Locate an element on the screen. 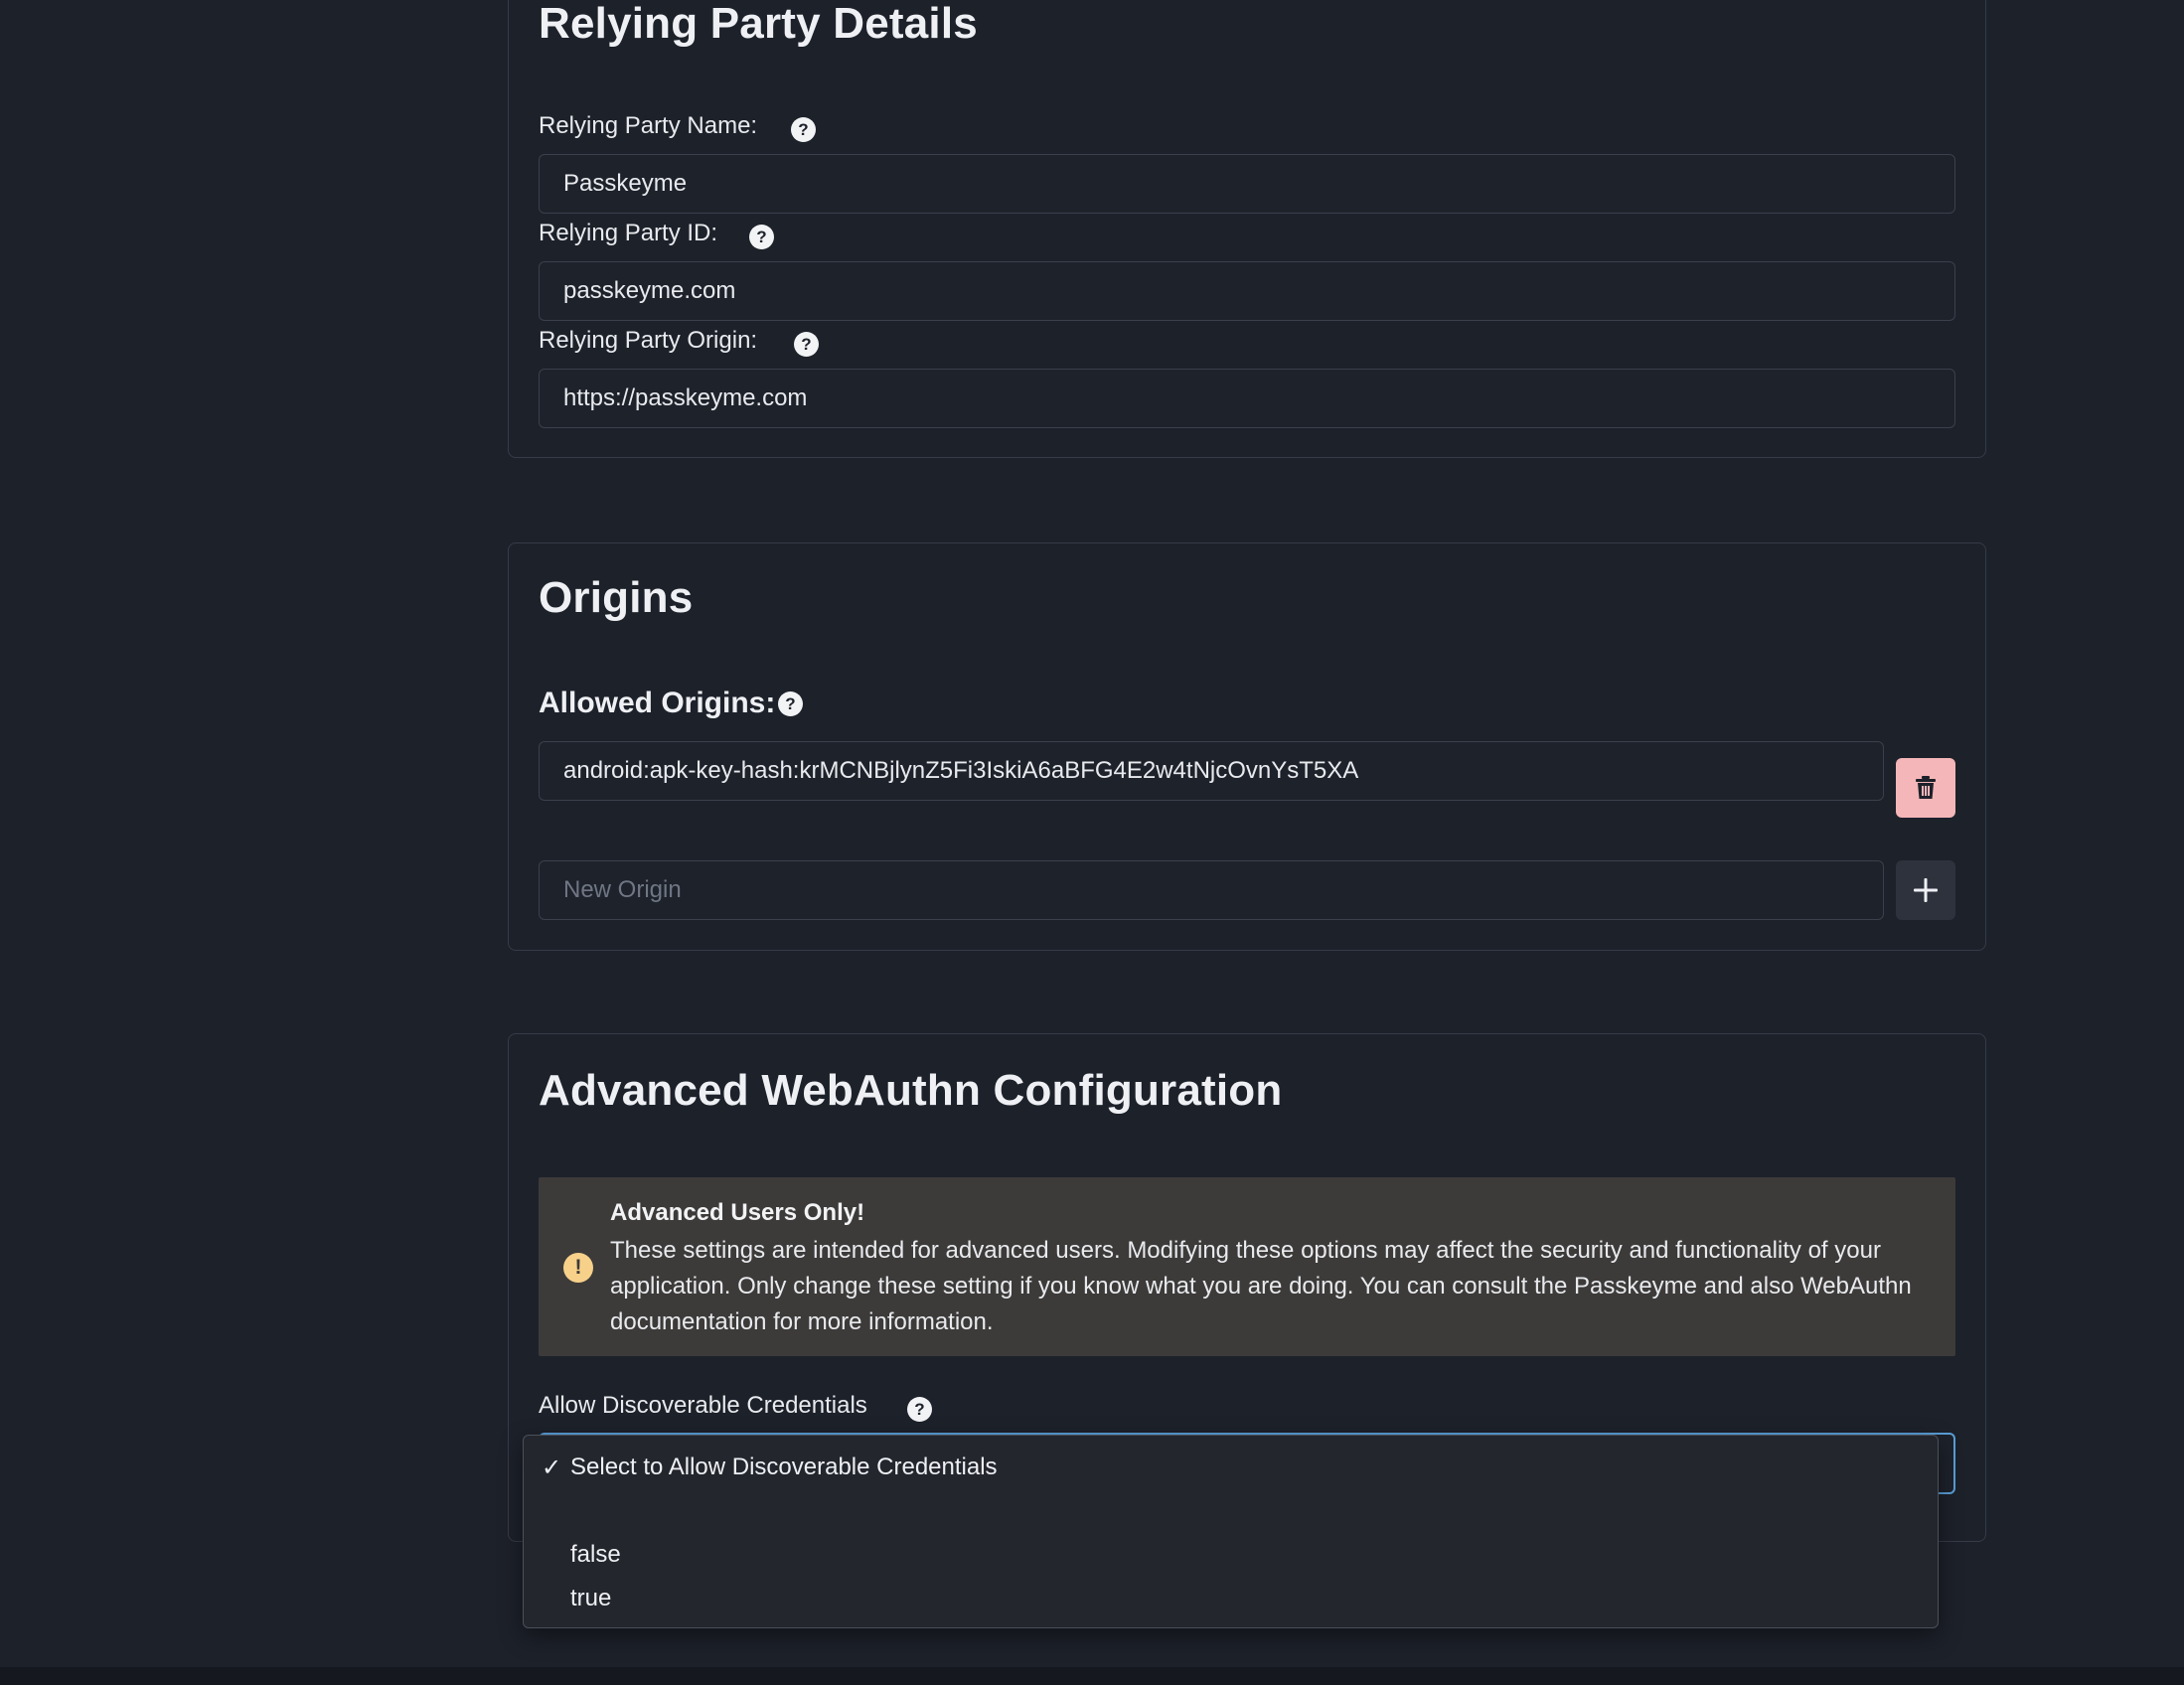  relying-party-origin-input is located at coordinates (1247, 398).